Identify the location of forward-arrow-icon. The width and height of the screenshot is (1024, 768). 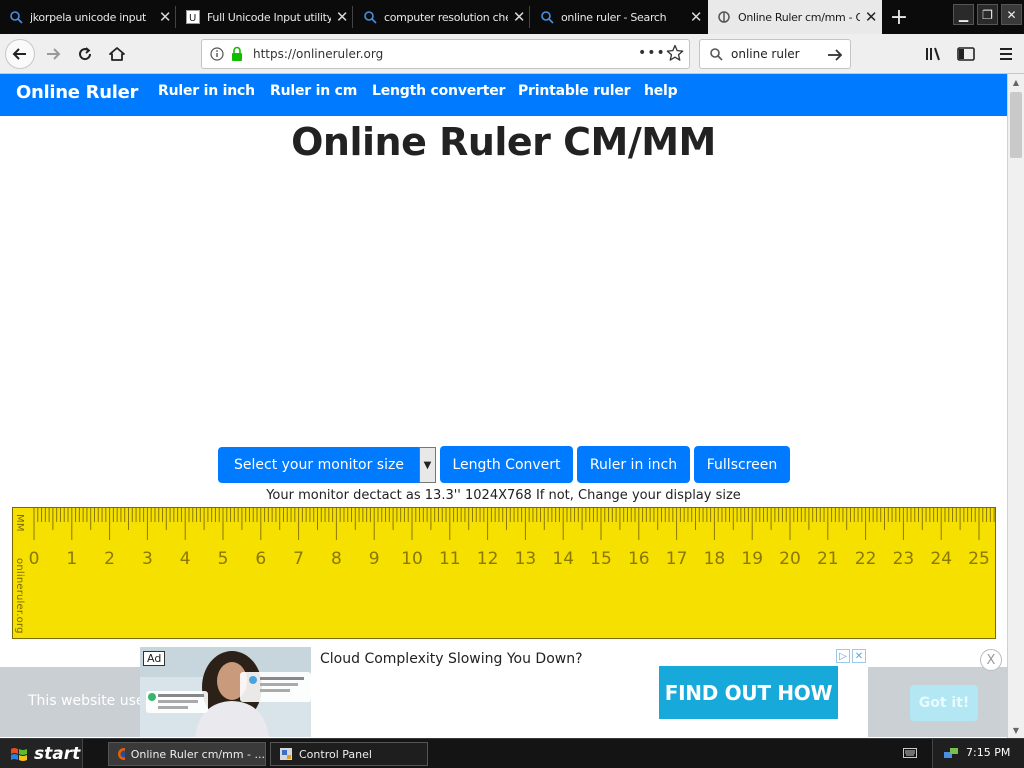
(54, 54).